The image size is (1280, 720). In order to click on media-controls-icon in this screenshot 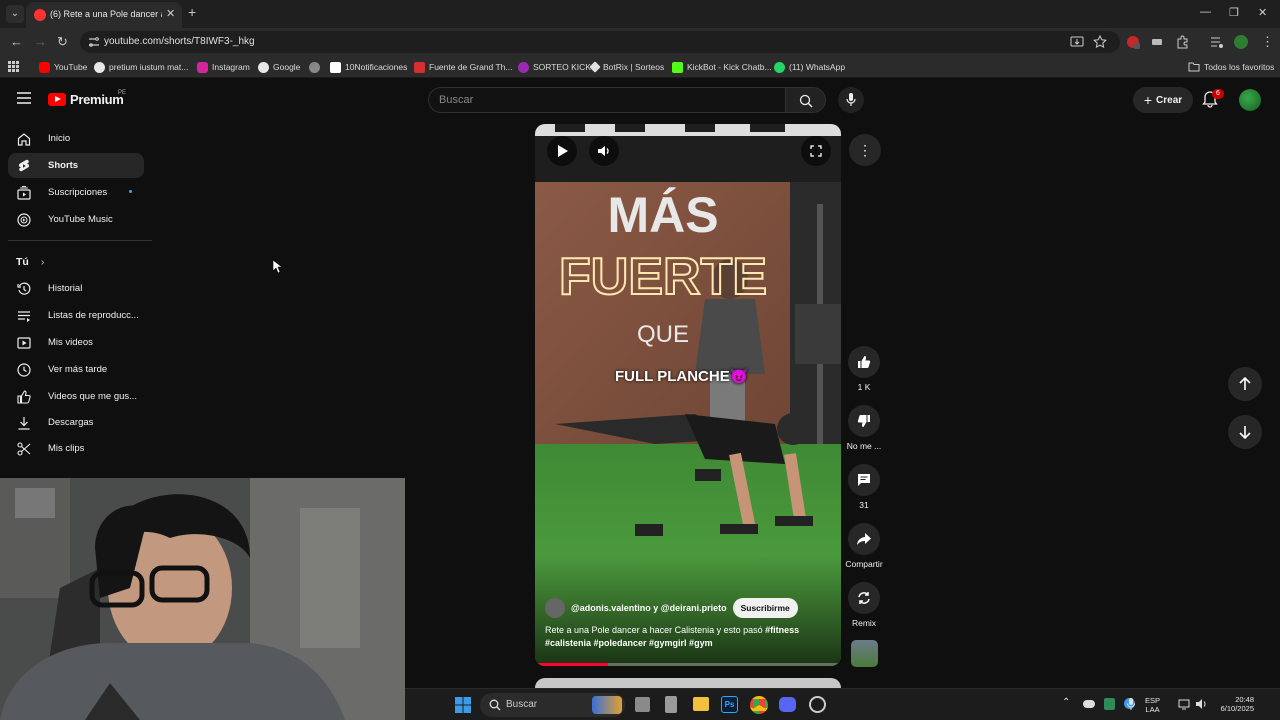, I will do `click(1217, 42)`.